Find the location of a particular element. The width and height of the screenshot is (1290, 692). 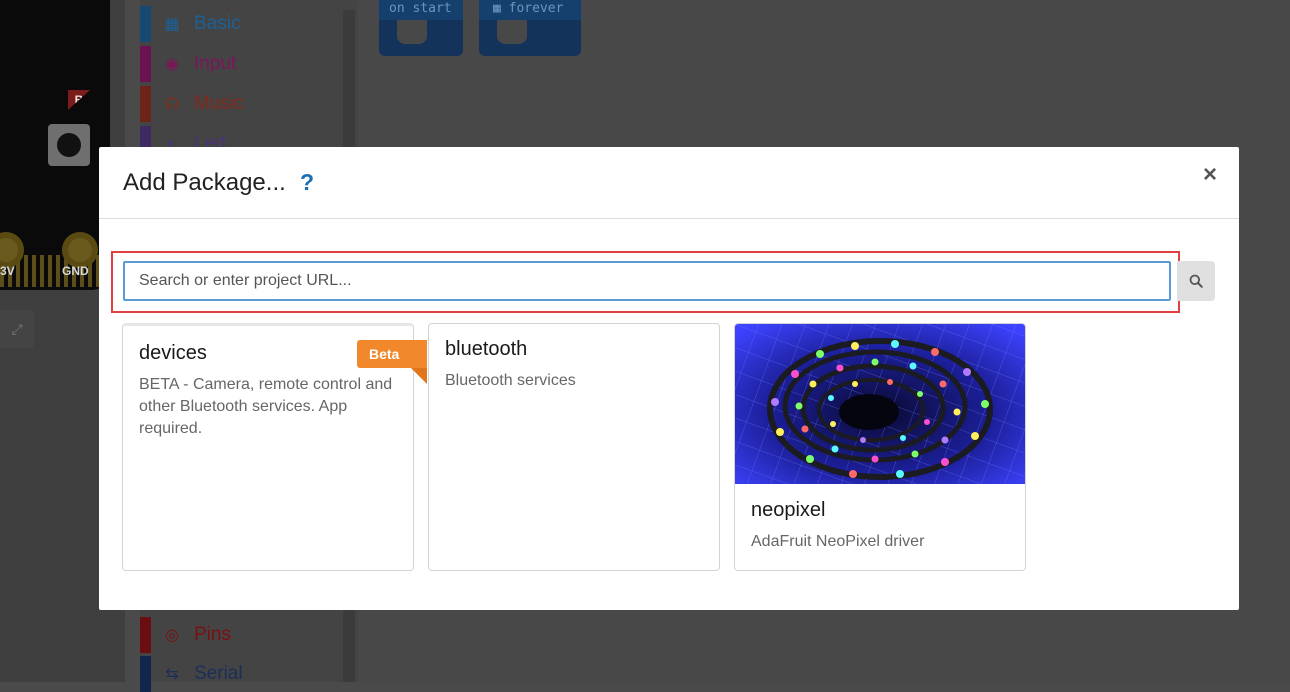

toolbox-item-music: ☊ Music is located at coordinates (240, 104).